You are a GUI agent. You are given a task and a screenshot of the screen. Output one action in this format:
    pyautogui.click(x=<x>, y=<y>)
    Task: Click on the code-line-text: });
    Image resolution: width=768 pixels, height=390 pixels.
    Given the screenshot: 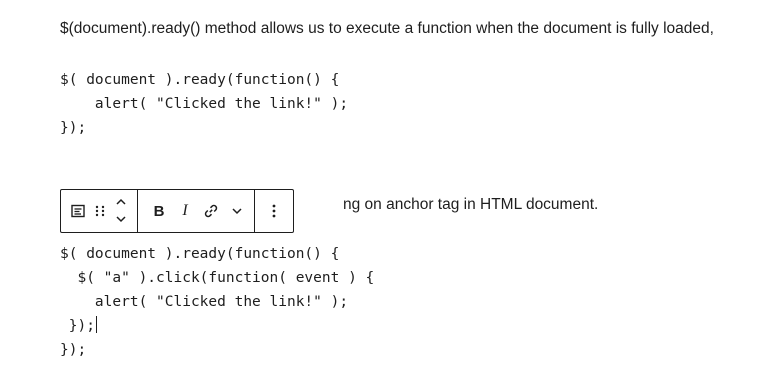 What is the action you would take?
    pyautogui.click(x=77, y=326)
    